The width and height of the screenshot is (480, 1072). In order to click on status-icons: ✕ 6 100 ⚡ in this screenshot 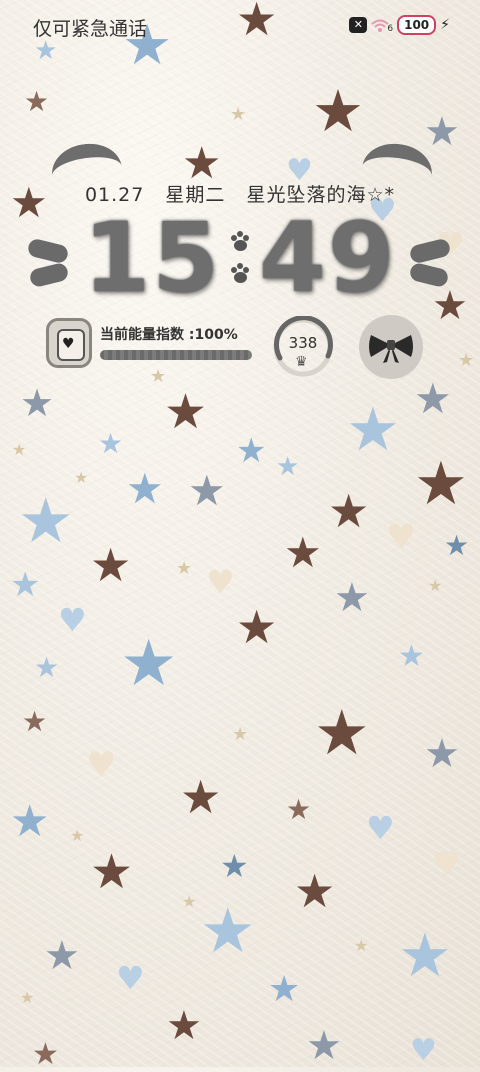, I will do `click(399, 25)`.